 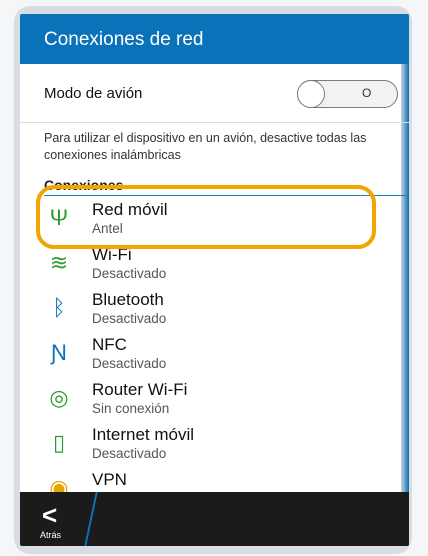 What do you see at coordinates (214, 307) in the screenshot?
I see `connection-item: ᛒ Bluetooth Desactivado` at bounding box center [214, 307].